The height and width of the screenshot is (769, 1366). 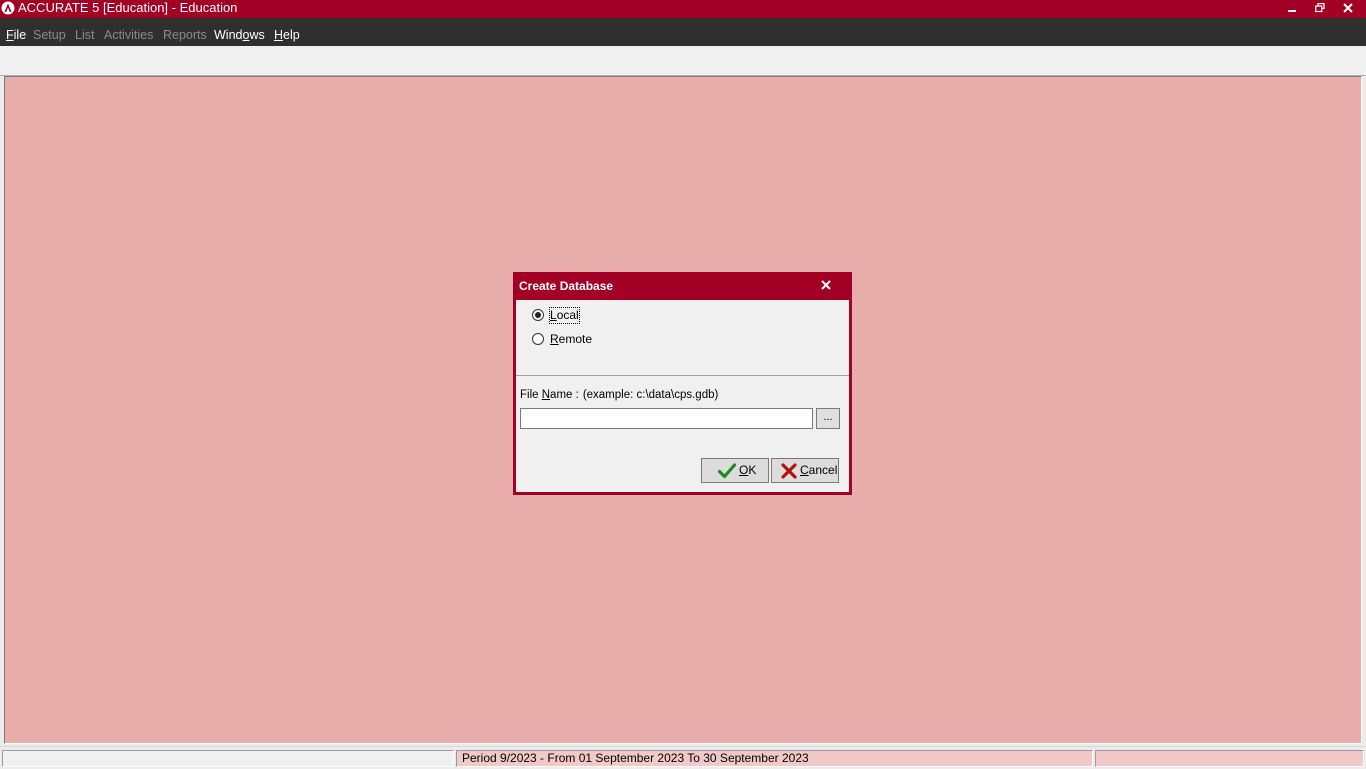 I want to click on dialog-title: Create Database, so click(x=566, y=286).